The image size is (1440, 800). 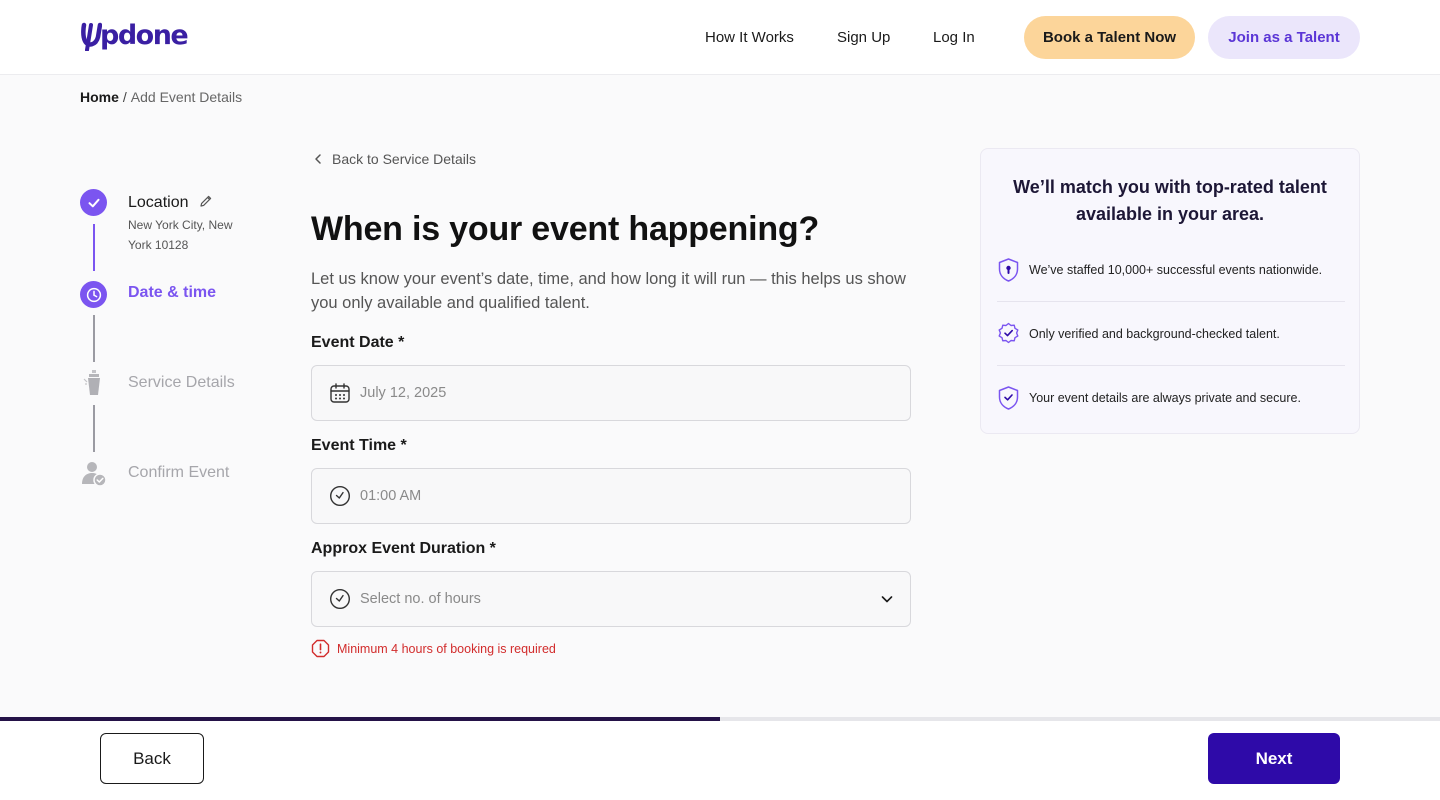 I want to click on logo-mark-icon, so click(x=91, y=36).